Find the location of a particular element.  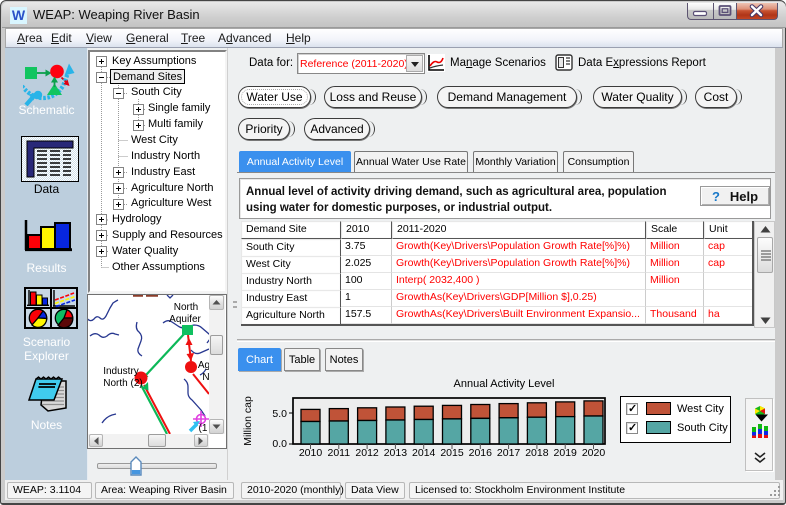

svg-text: 2012 is located at coordinates (367, 453).